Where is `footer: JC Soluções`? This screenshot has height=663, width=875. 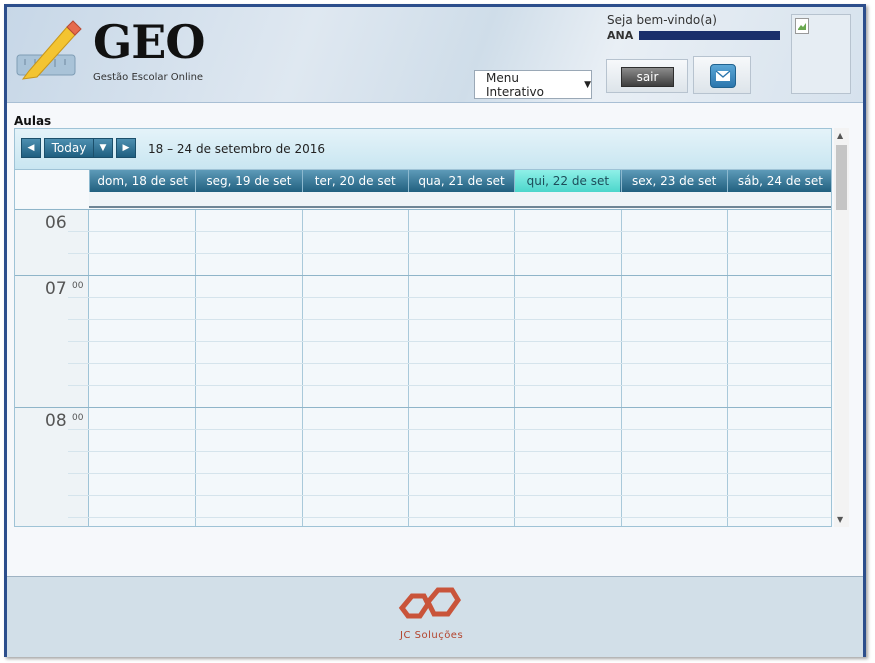 footer: JC Soluções is located at coordinates (435, 616).